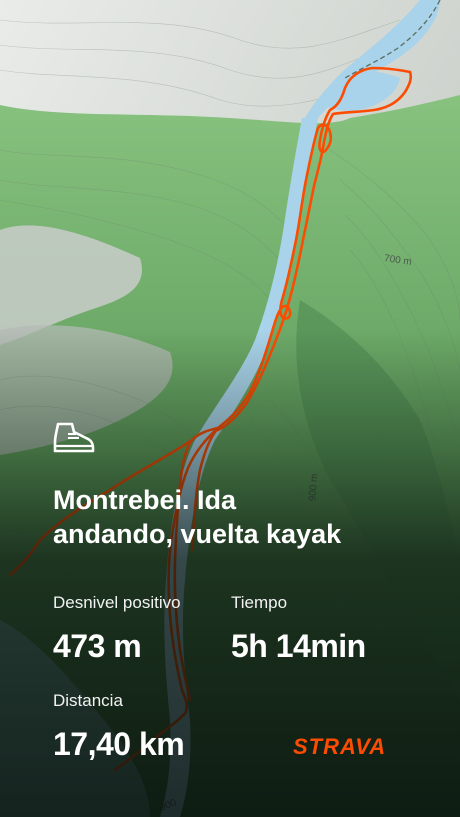 The width and height of the screenshot is (460, 817). What do you see at coordinates (259, 602) in the screenshot?
I see `time-label: Tiempo` at bounding box center [259, 602].